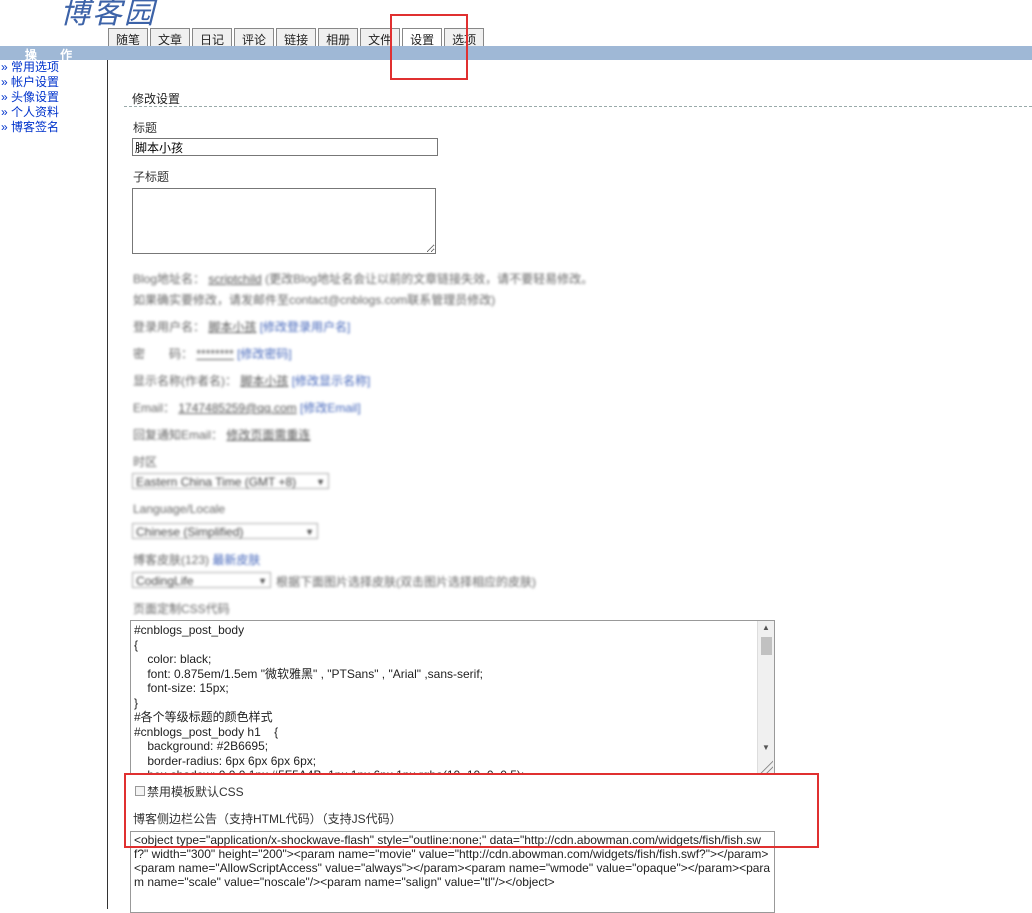 This screenshot has width=1032, height=913. What do you see at coordinates (178, 435) in the screenshot?
I see `reply-email-label: 回复通知Email：` at bounding box center [178, 435].